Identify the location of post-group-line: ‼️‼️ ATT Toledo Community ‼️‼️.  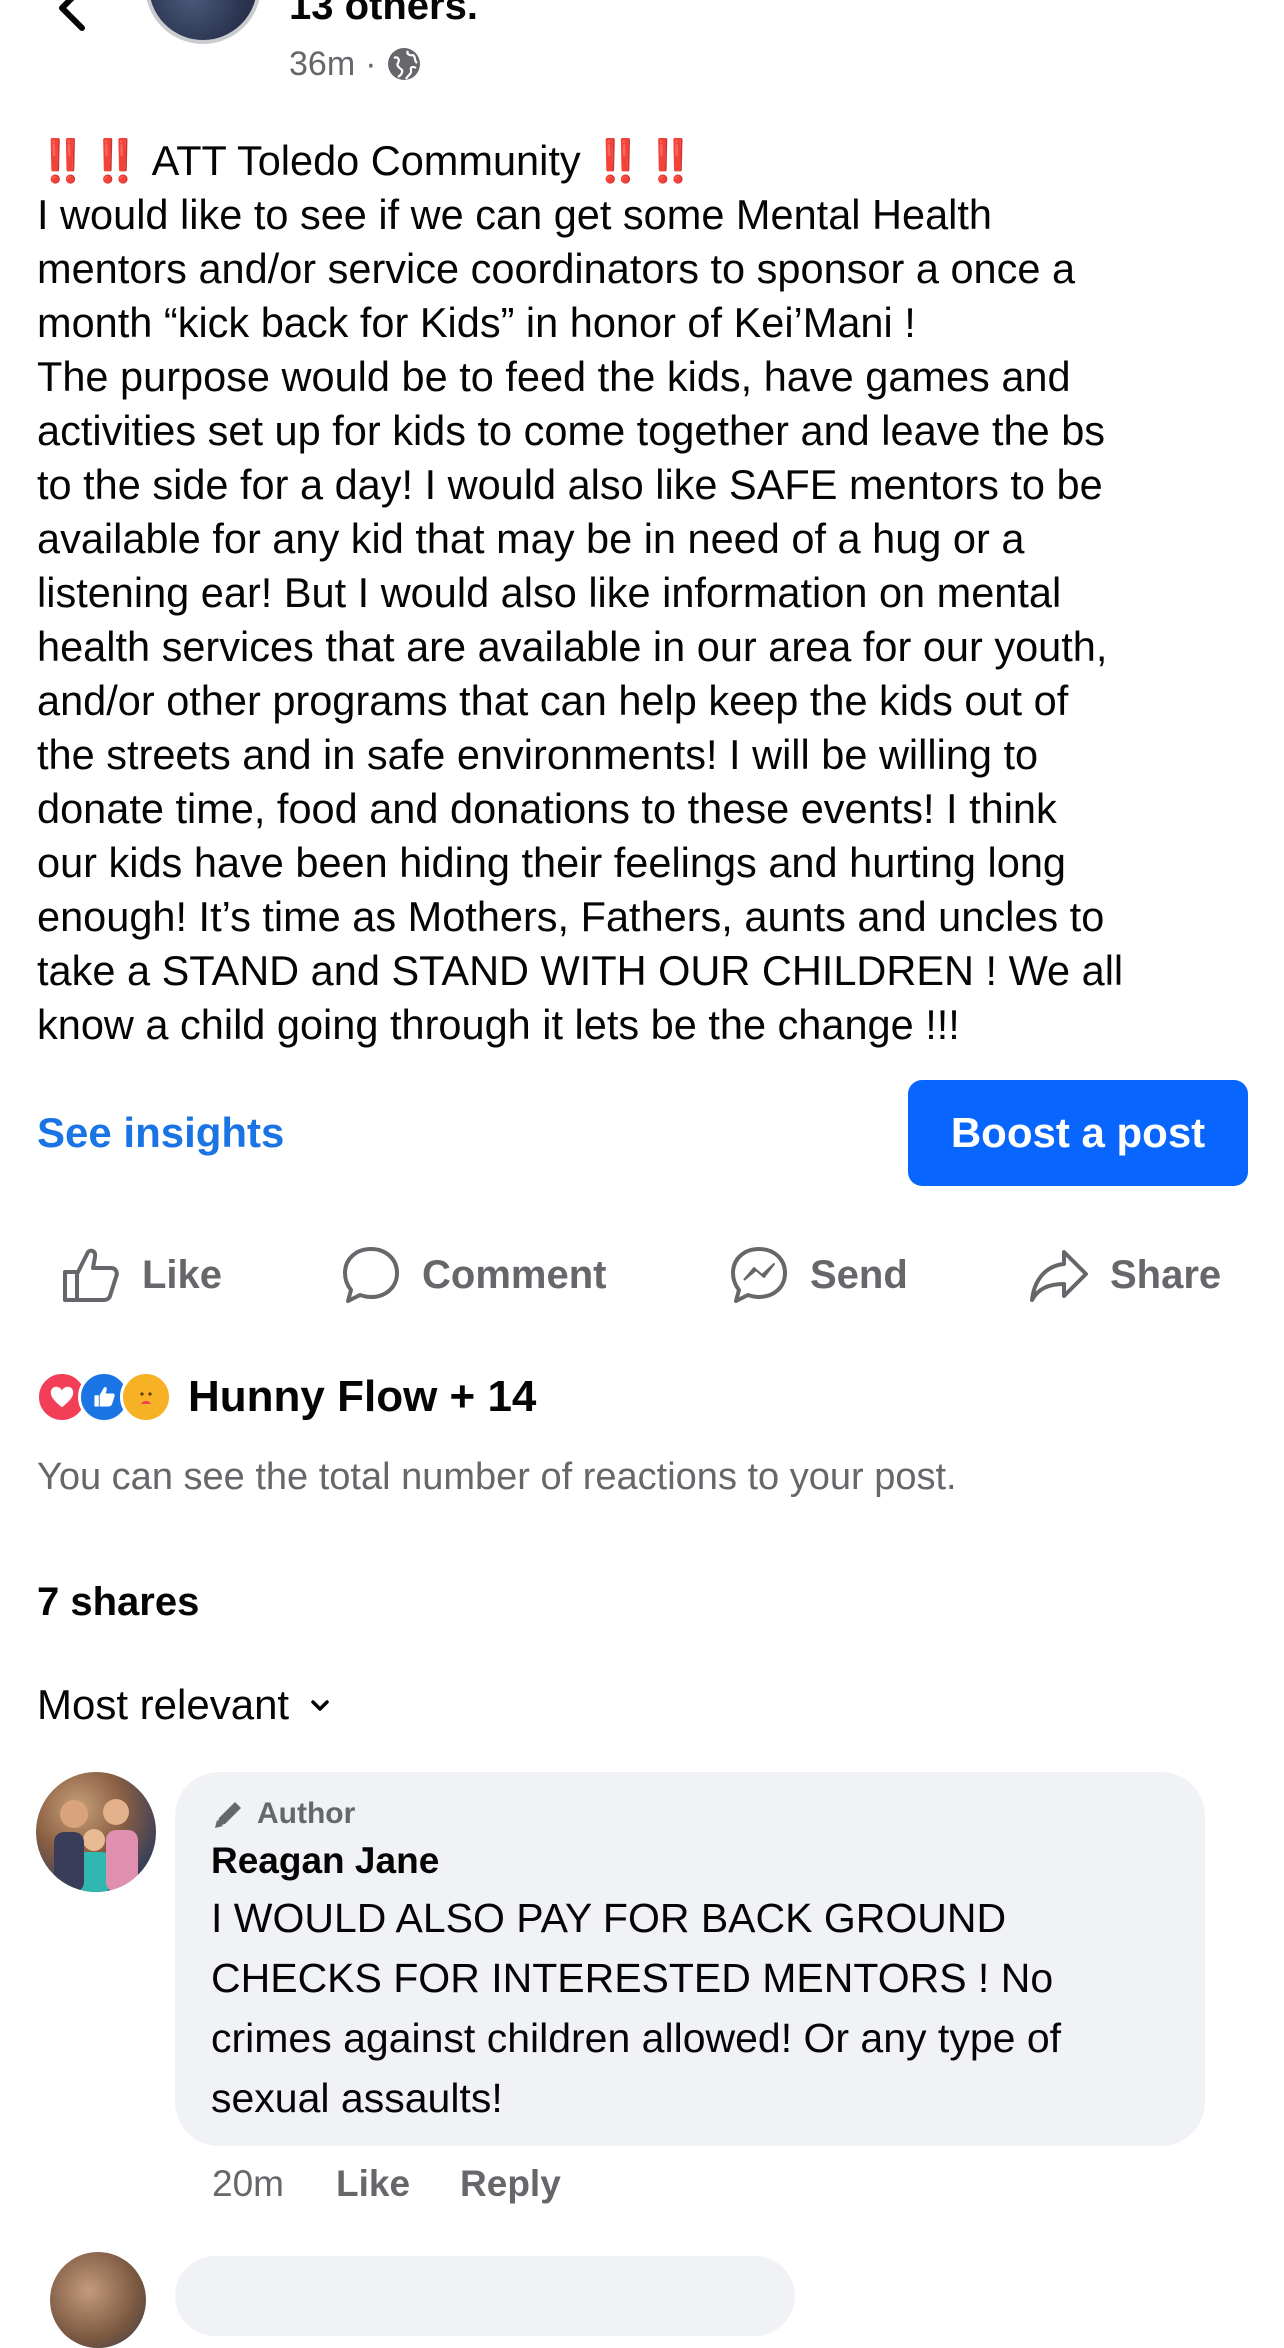
(647, 161).